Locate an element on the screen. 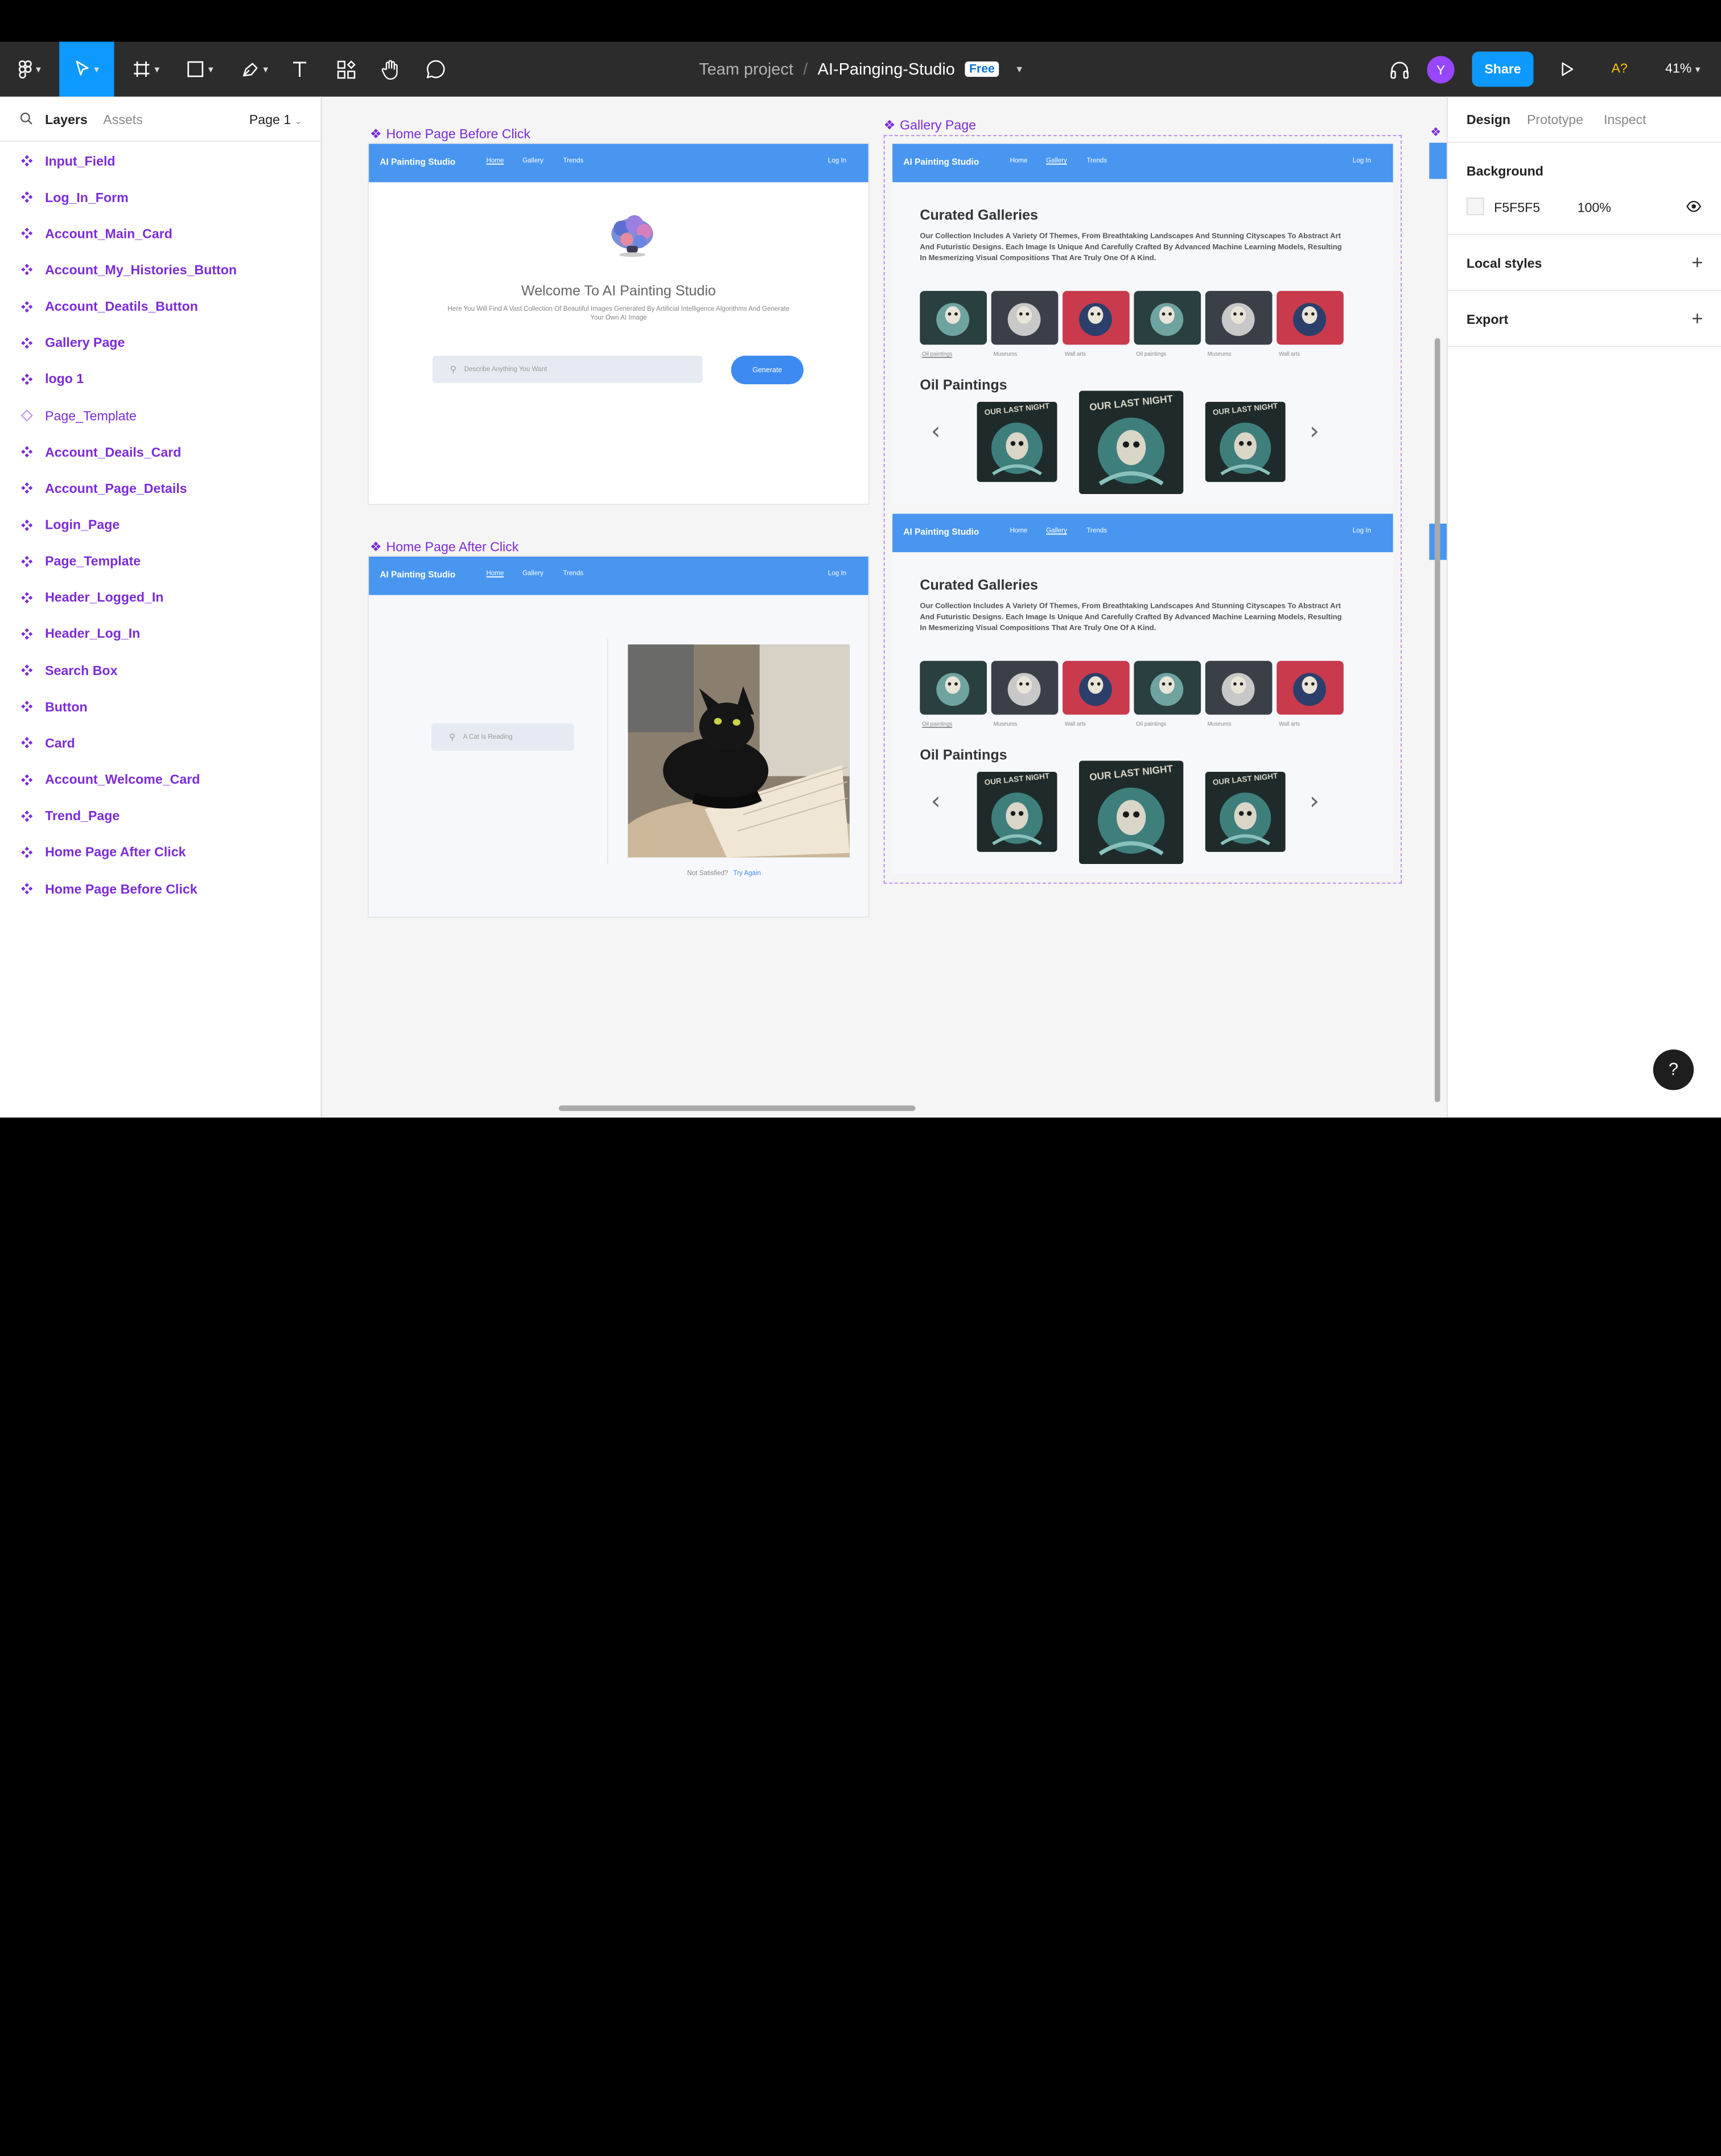 The image size is (1721, 2156). add-style-plus-icon: + is located at coordinates (1697, 263).